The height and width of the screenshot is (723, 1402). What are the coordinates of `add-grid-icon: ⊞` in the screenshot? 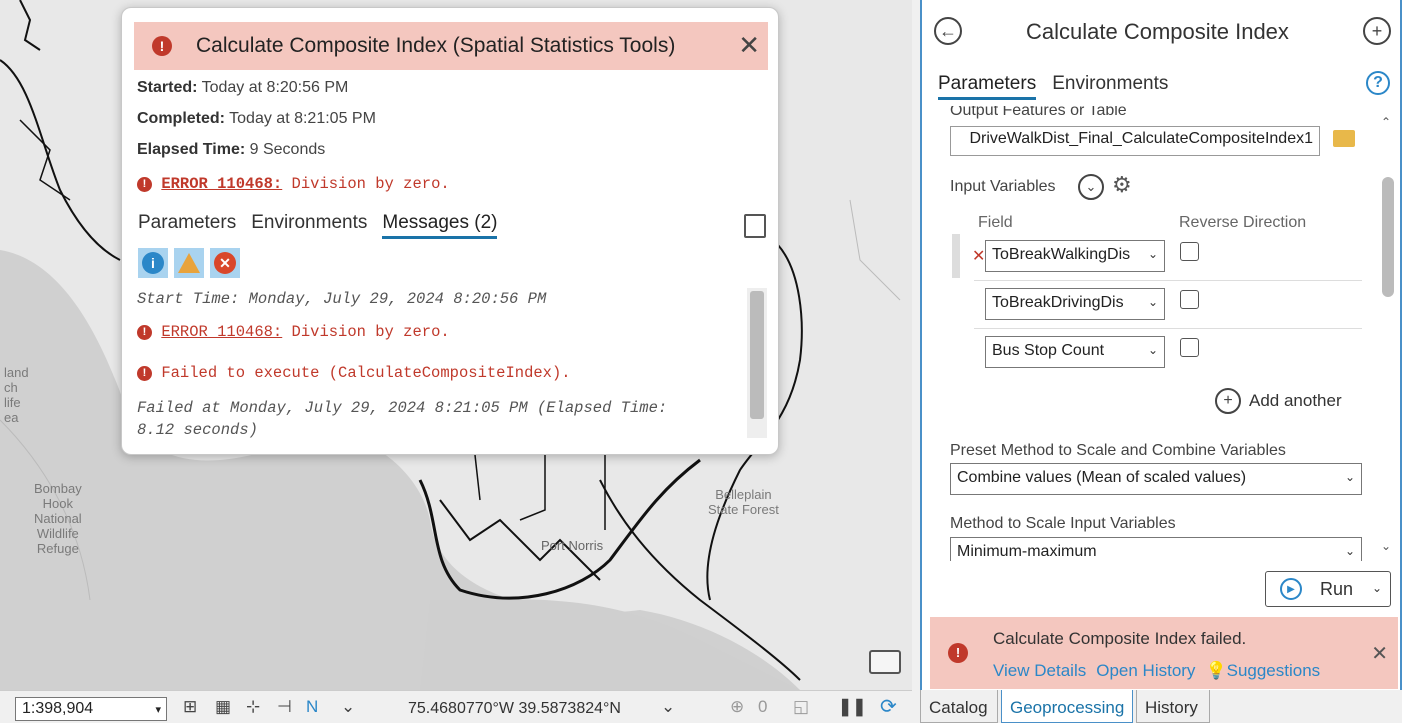 It's located at (190, 707).